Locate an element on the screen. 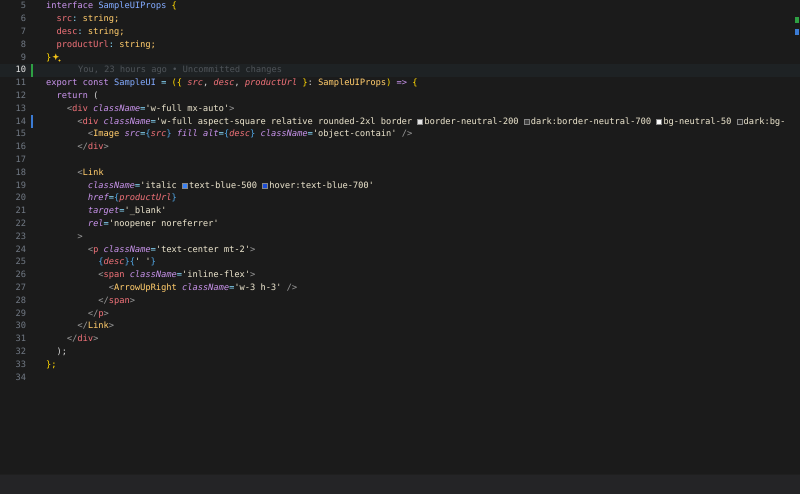 This screenshot has width=800, height=494. line-number: 32 is located at coordinates (20, 351).